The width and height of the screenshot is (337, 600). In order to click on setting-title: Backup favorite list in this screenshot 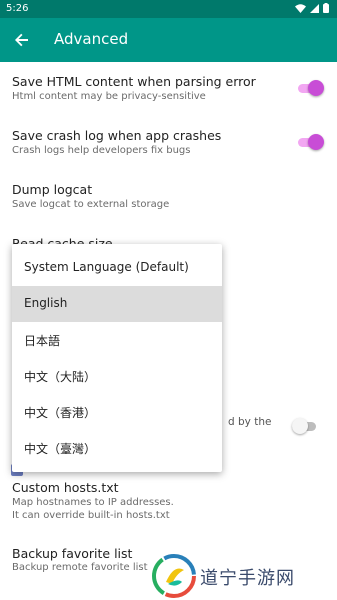, I will do `click(72, 553)`.